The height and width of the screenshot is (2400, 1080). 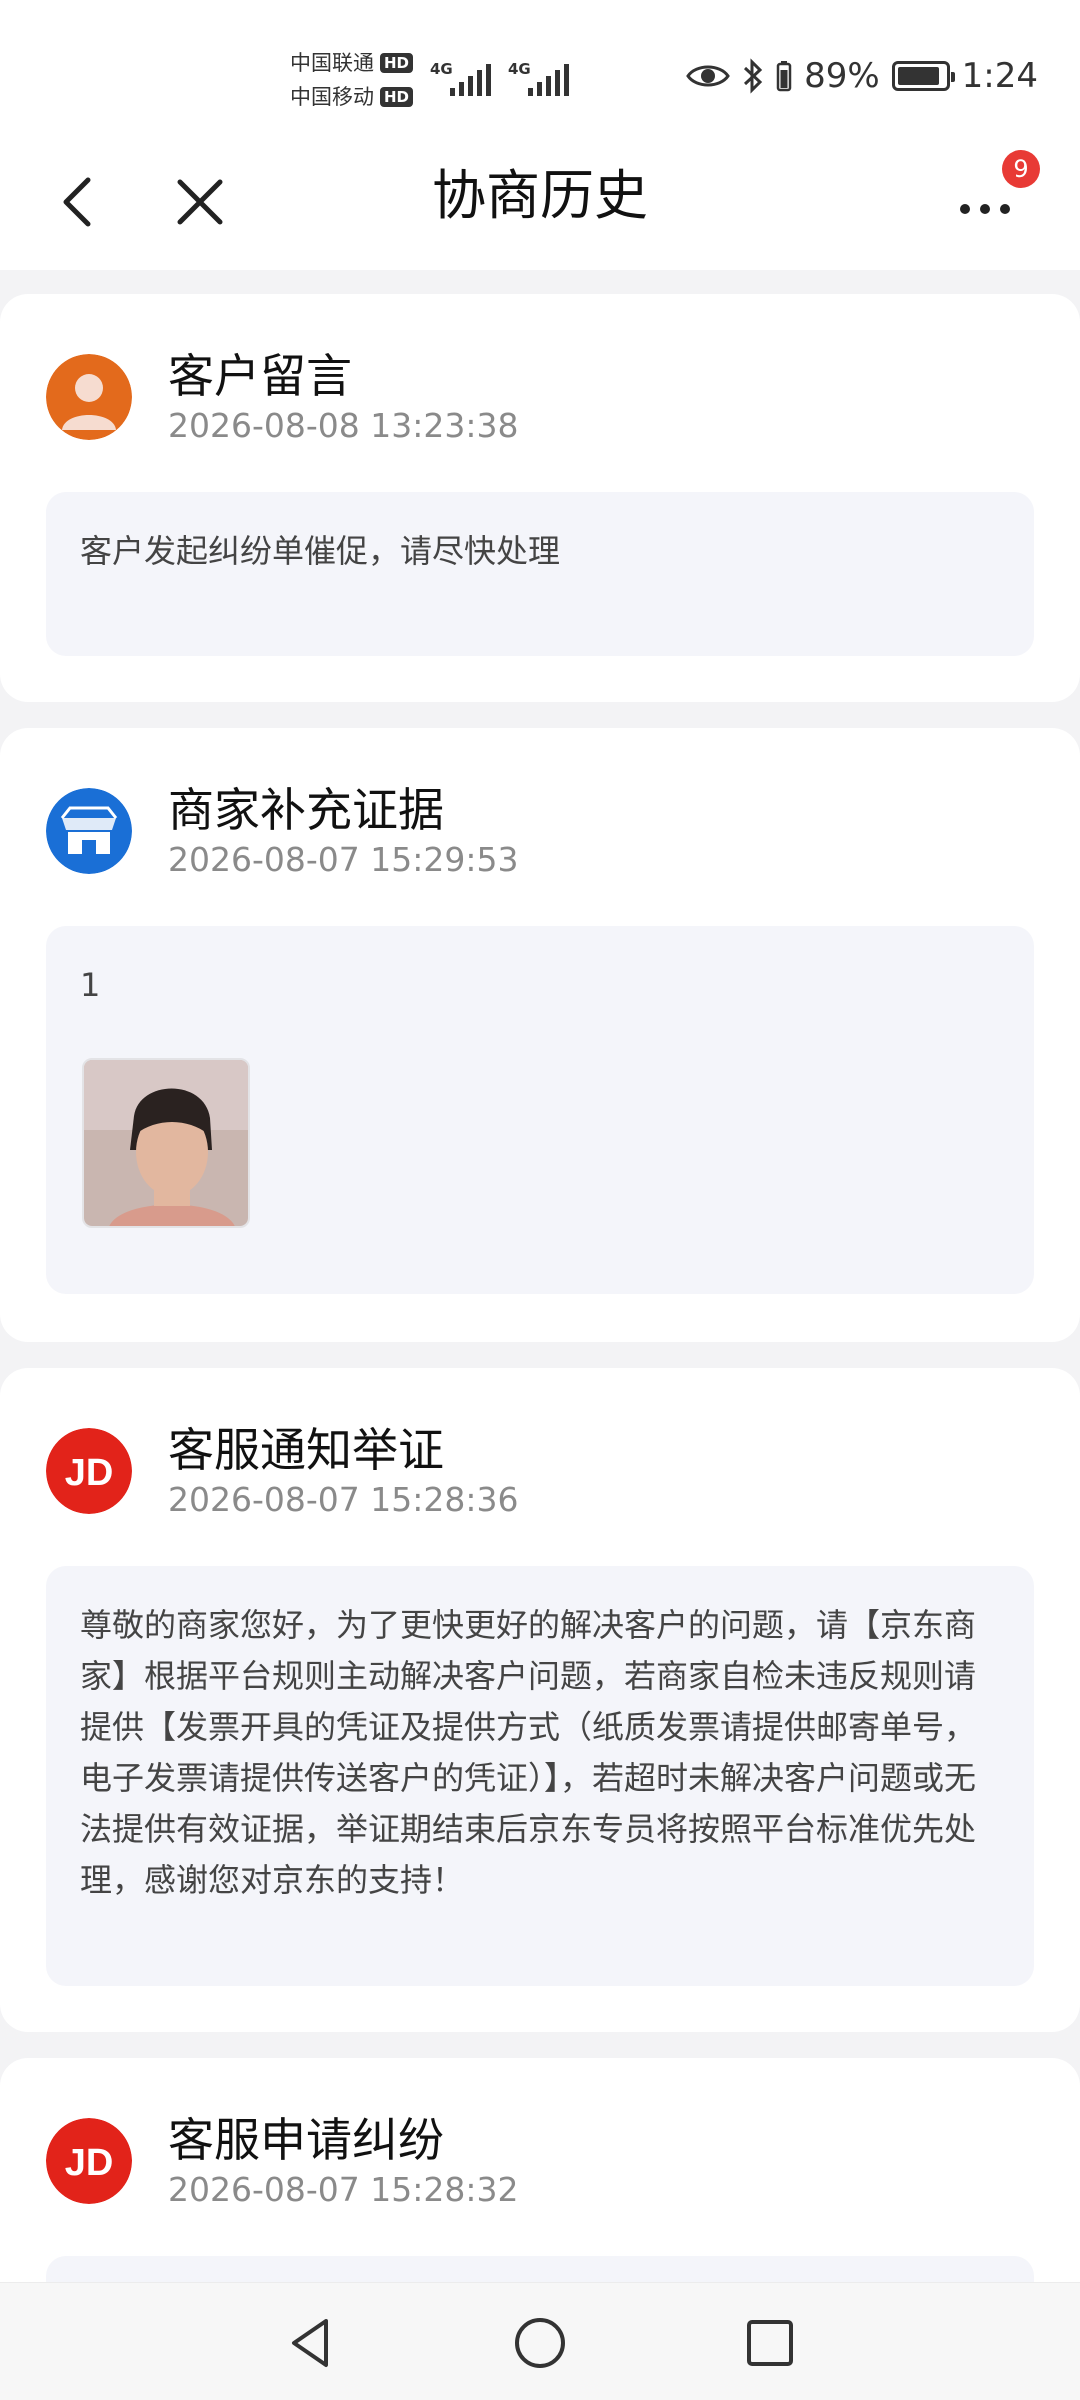 What do you see at coordinates (540, 574) in the screenshot?
I see `message-box: 客户发起纠纷单催促，请尽快处理` at bounding box center [540, 574].